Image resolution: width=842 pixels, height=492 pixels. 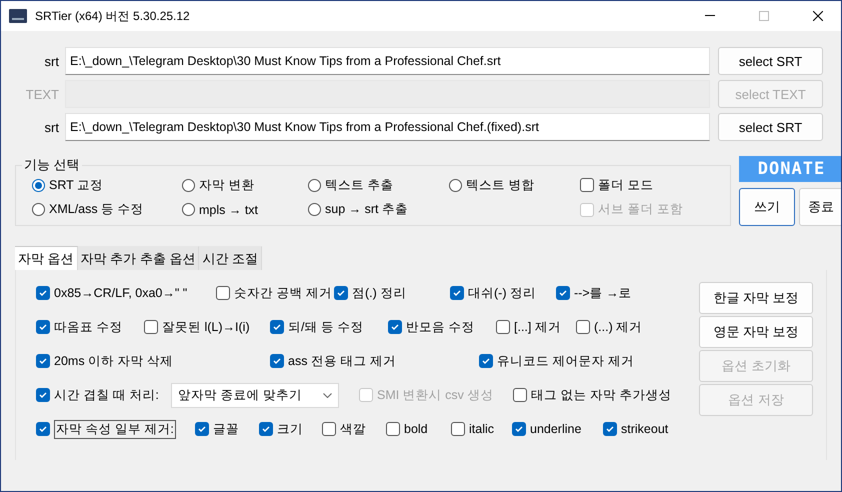 What do you see at coordinates (818, 16) in the screenshot?
I see `close-icon` at bounding box center [818, 16].